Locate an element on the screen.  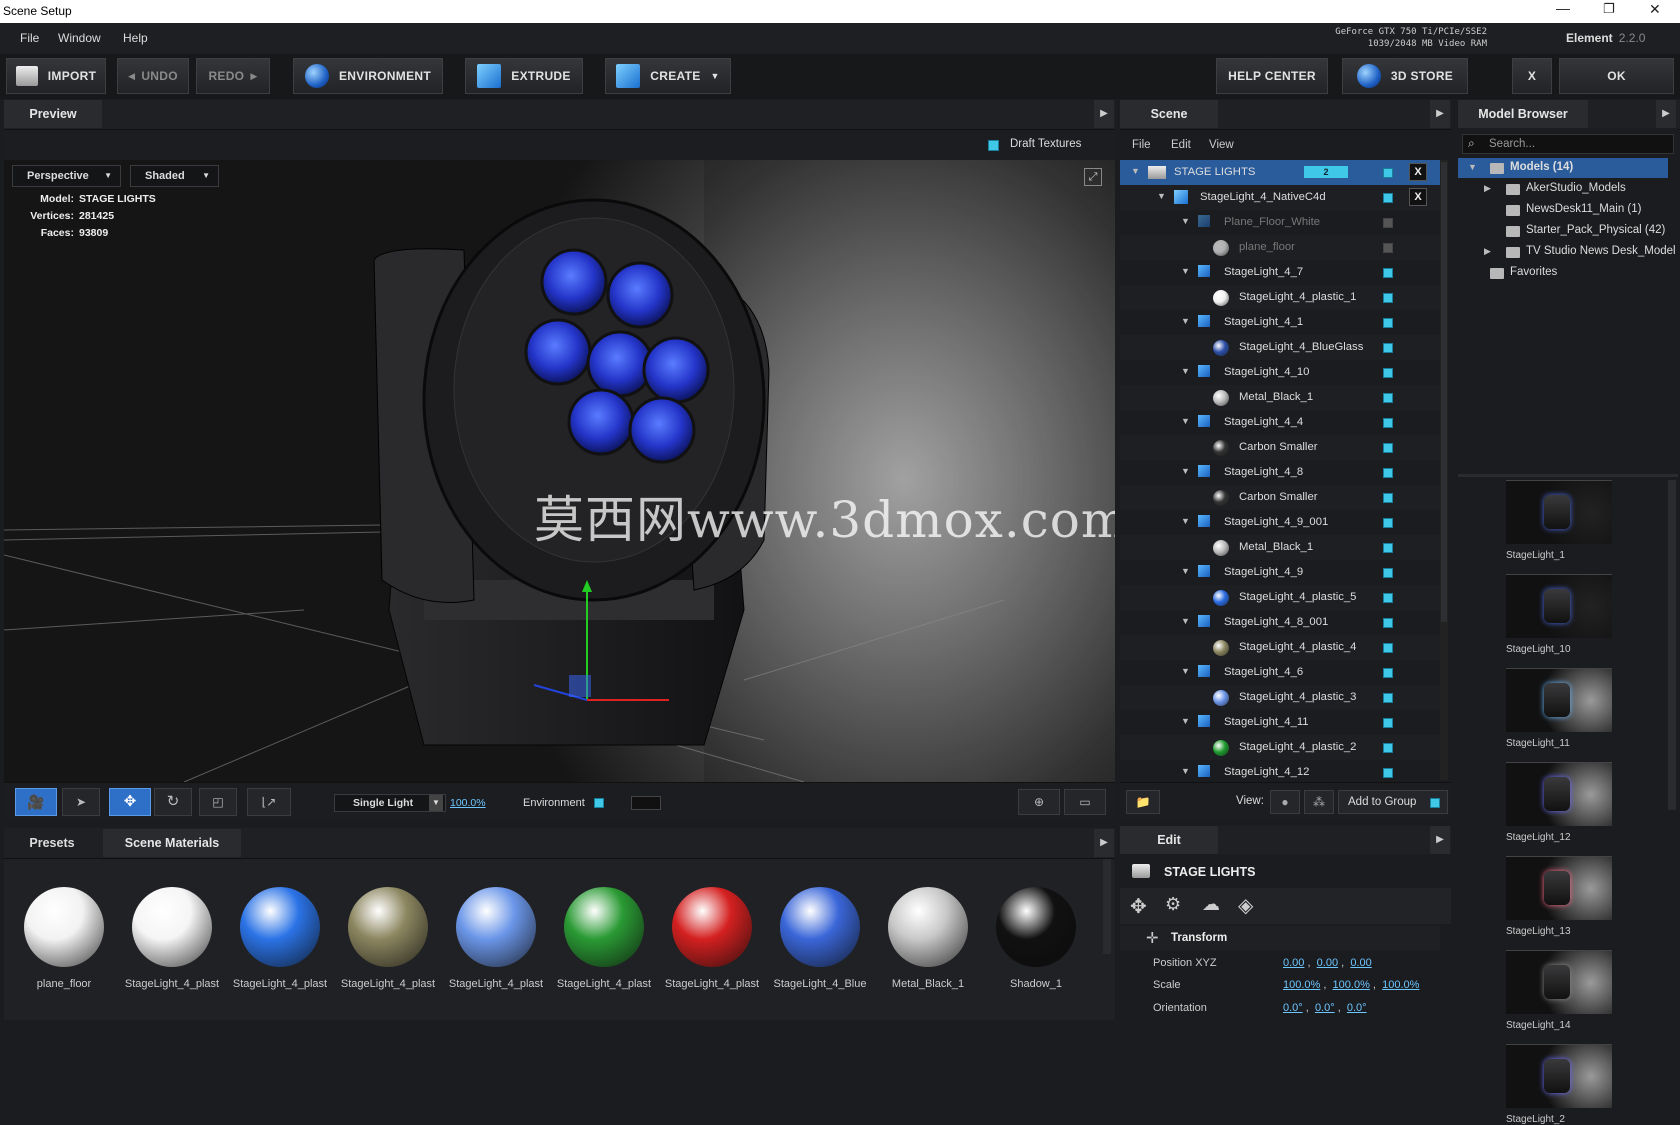
model-tree-item: Favorites is located at coordinates (1563, 273).